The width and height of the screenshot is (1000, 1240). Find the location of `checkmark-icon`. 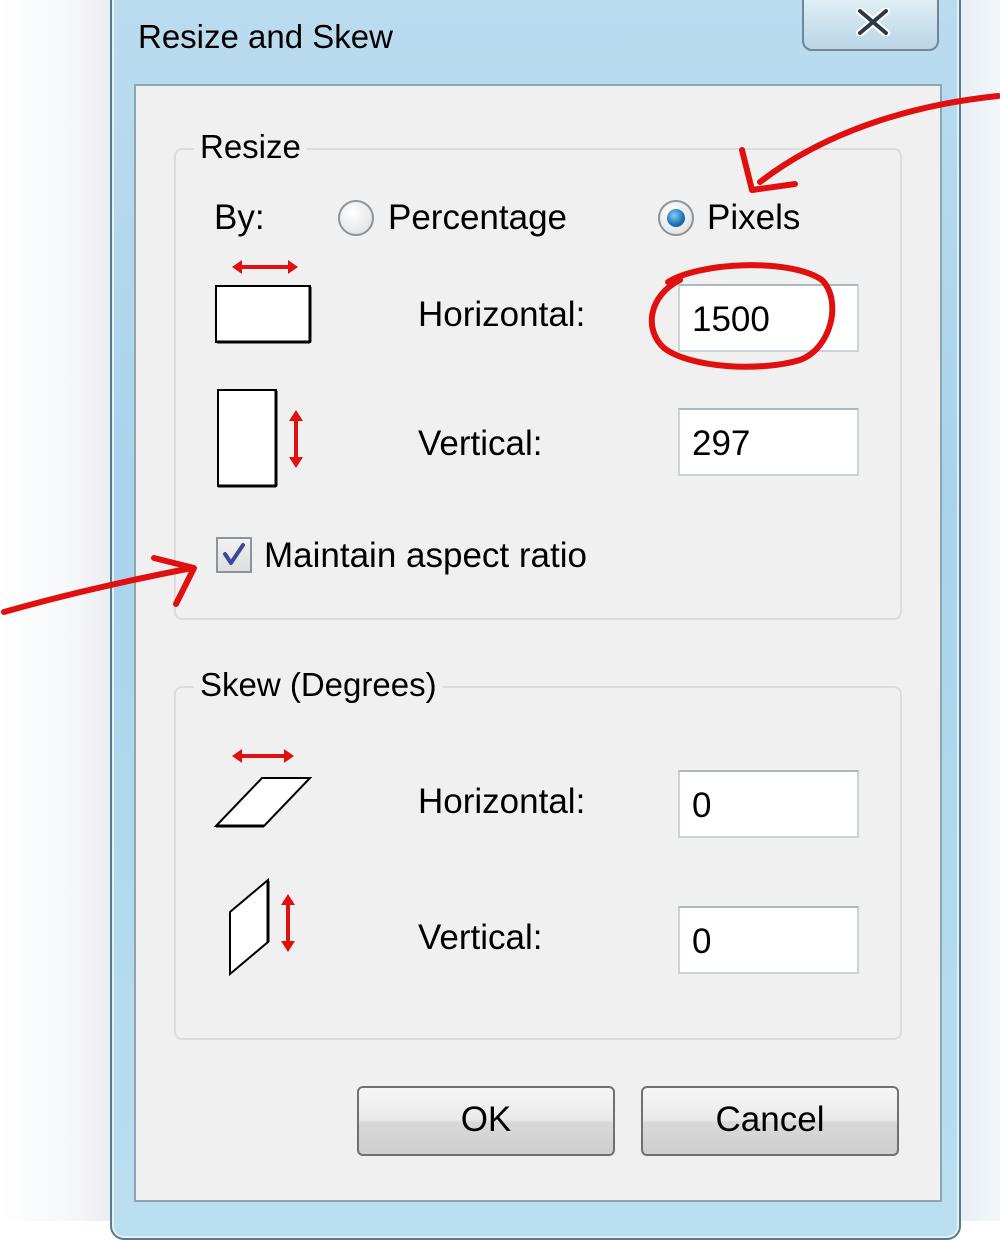

checkmark-icon is located at coordinates (234, 554).